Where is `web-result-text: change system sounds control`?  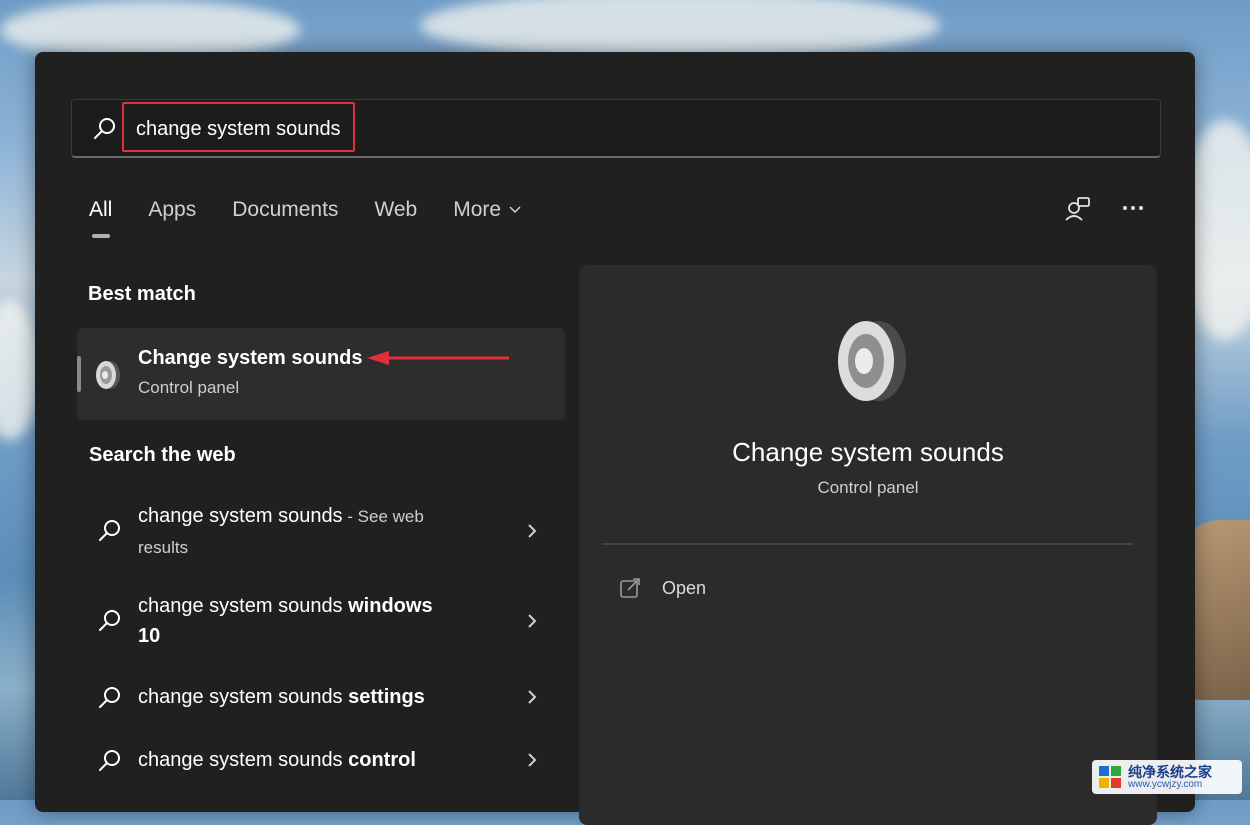 web-result-text: change system sounds control is located at coordinates (328, 760).